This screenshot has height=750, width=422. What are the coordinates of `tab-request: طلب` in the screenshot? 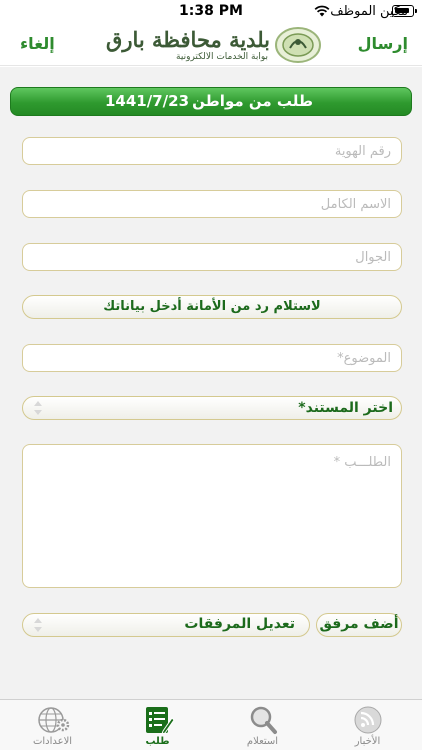 It's located at (157, 725).